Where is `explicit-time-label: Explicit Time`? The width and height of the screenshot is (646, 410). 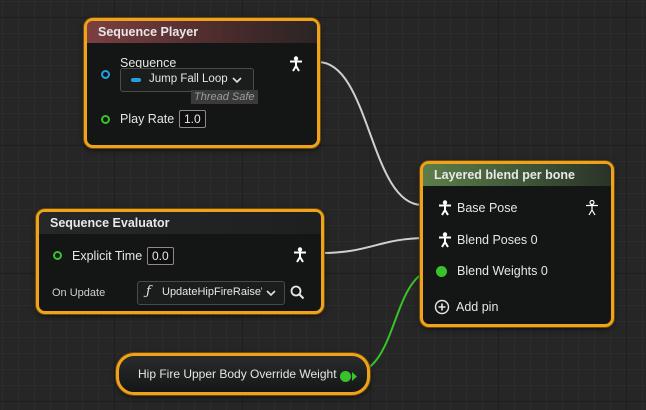
explicit-time-label: Explicit Time is located at coordinates (107, 256).